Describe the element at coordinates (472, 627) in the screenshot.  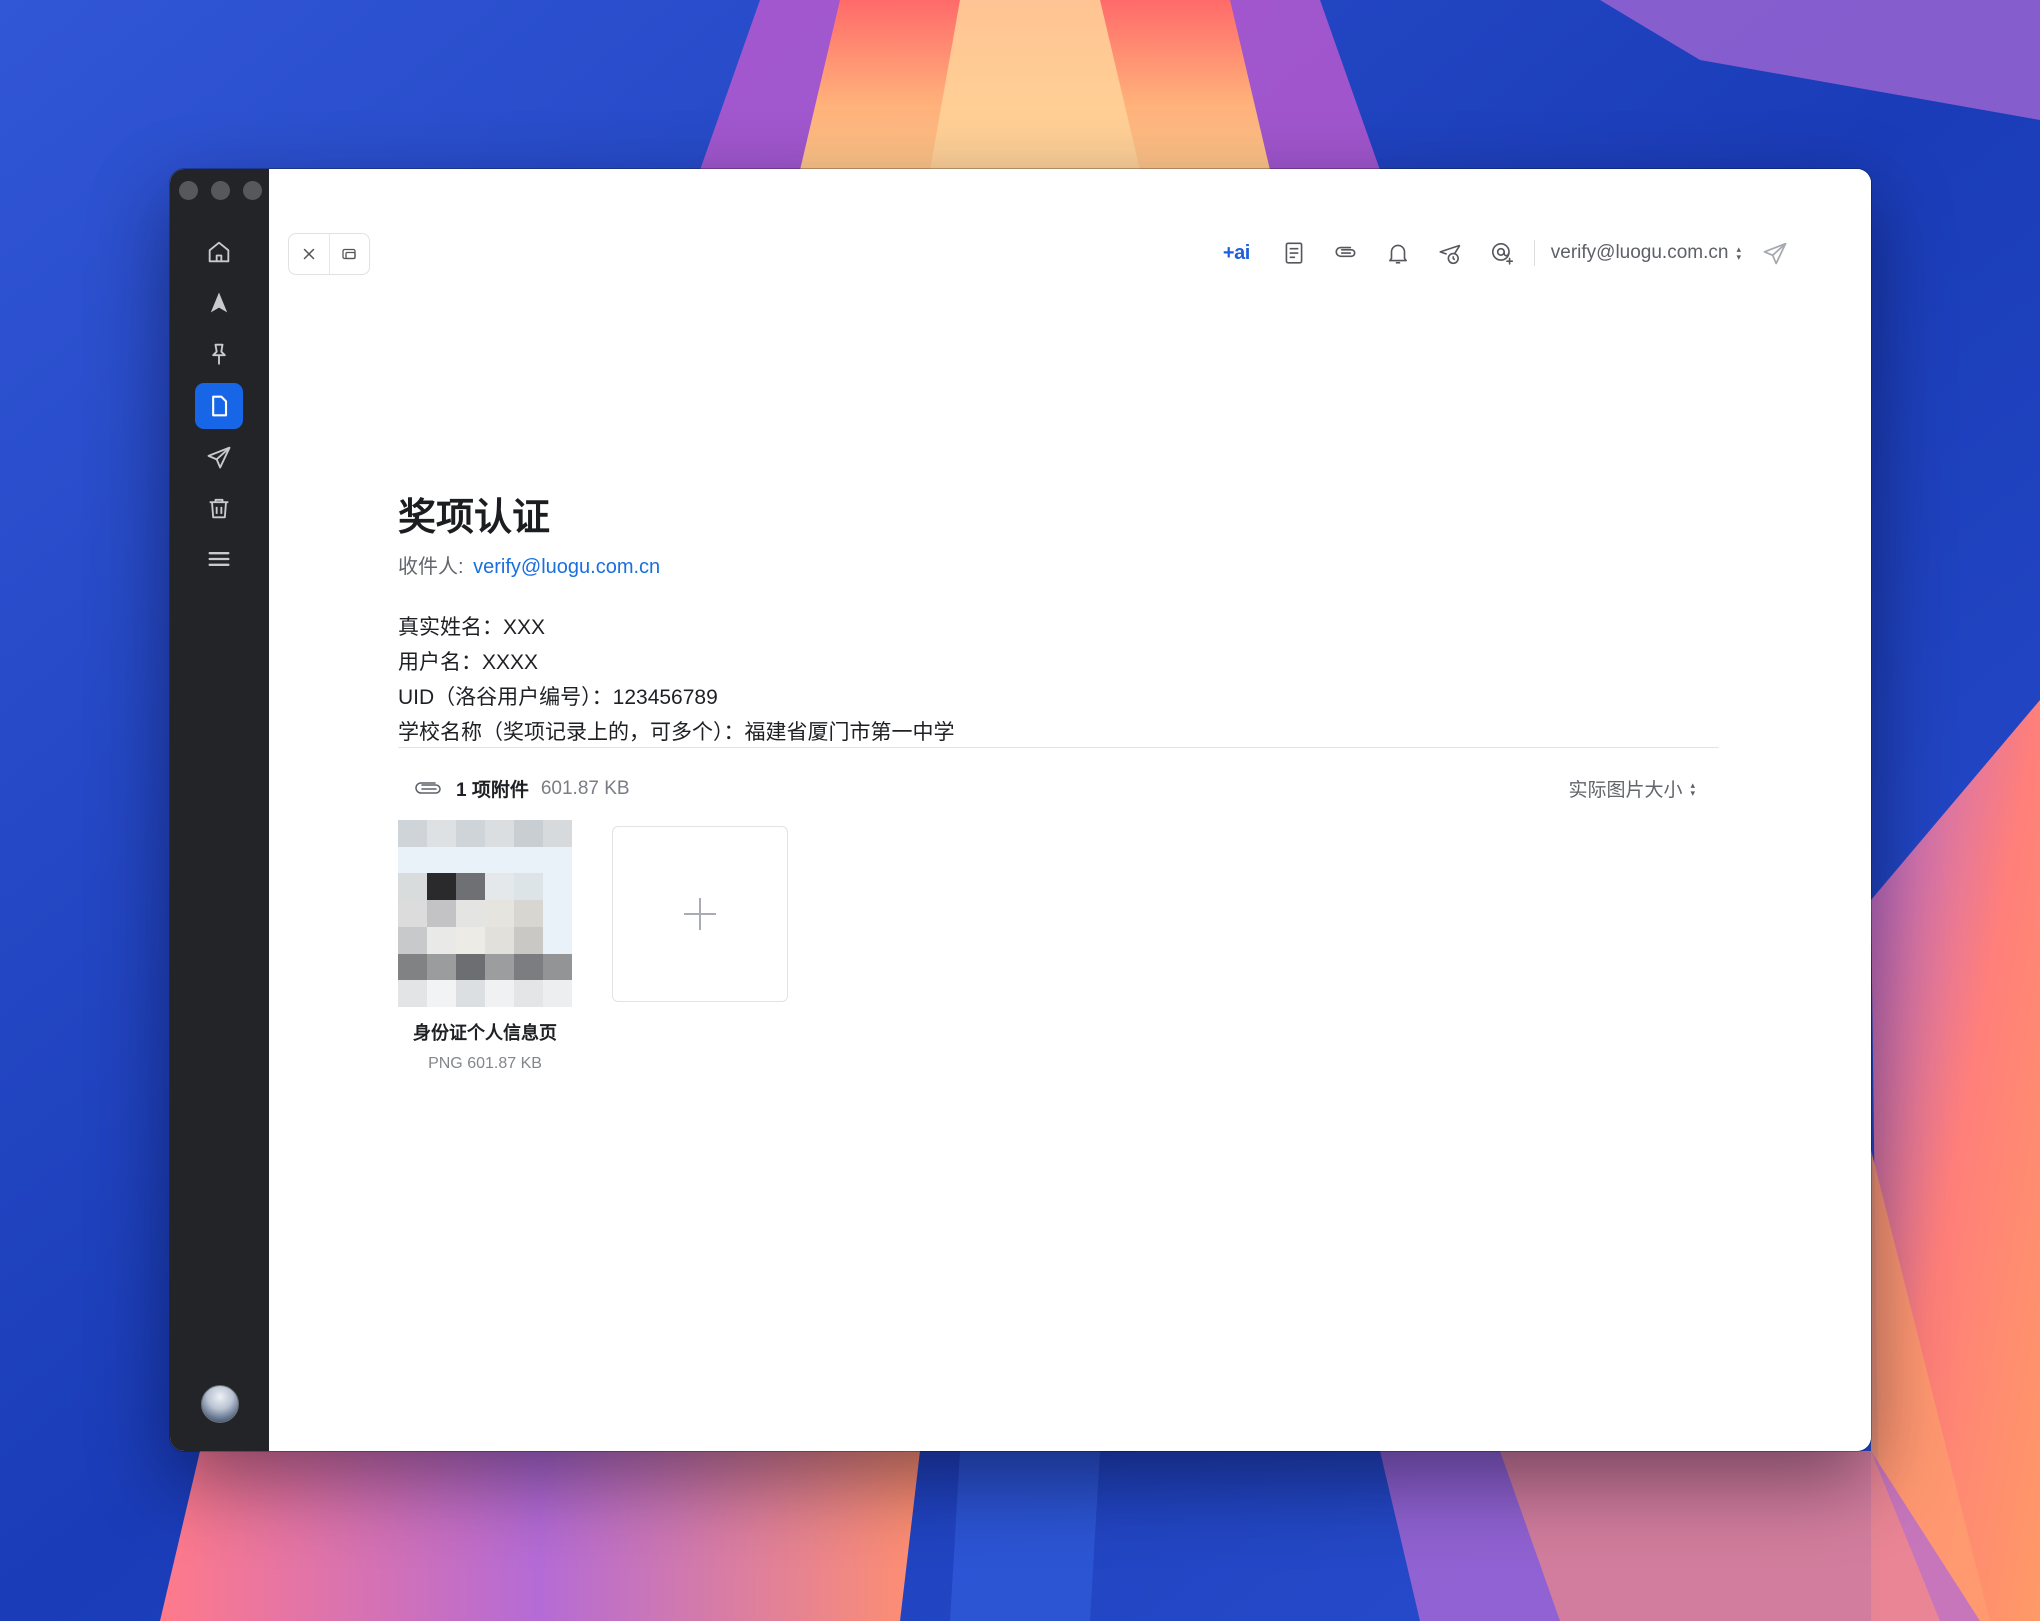
I see `body-line: 真实姓名：XXX` at that location.